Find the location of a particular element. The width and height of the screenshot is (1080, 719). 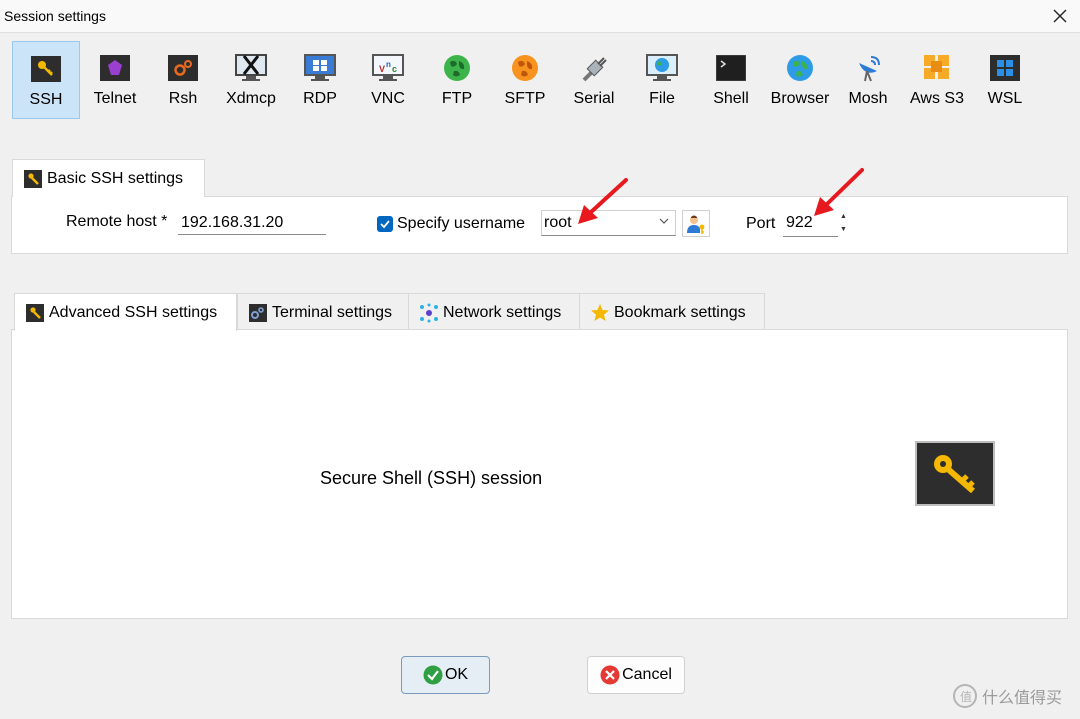

svg-text: 值 is located at coordinates (966, 696).